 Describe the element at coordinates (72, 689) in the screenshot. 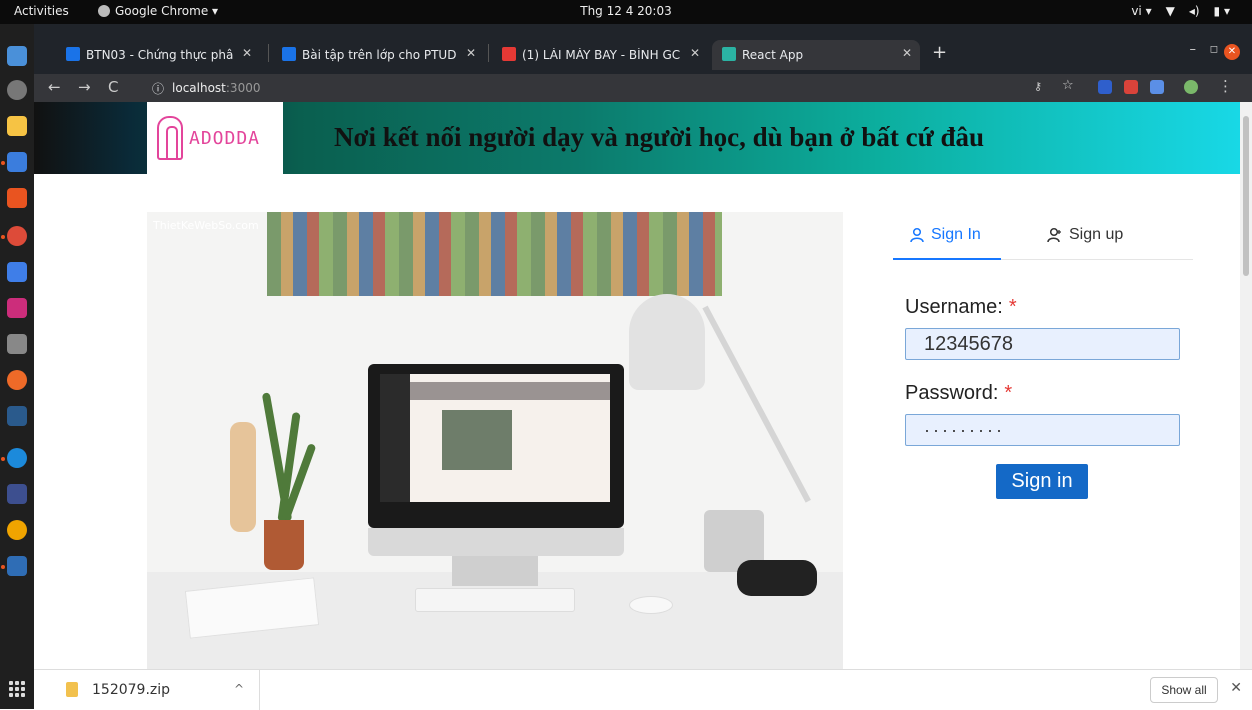

I see `zip-file-icon` at that location.